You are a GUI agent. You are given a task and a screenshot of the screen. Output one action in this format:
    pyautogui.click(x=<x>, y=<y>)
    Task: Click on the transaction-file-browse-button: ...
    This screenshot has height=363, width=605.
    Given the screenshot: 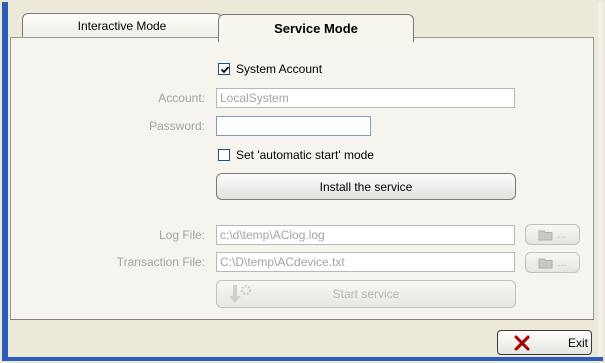 What is the action you would take?
    pyautogui.click(x=552, y=262)
    